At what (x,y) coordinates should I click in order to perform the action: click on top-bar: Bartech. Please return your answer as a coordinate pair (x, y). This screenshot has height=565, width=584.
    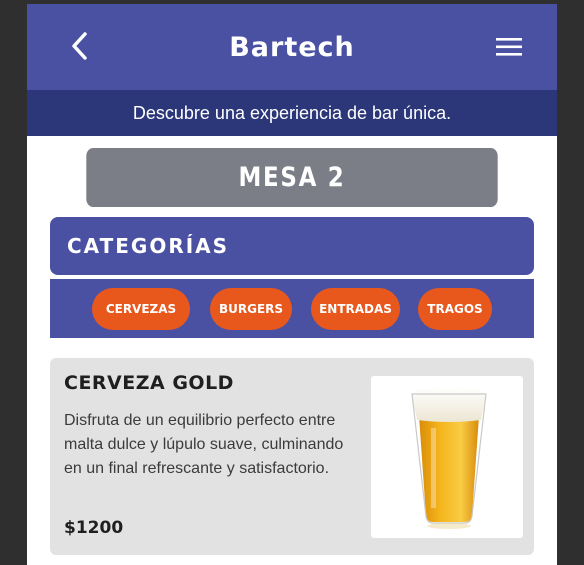
    Looking at the image, I should click on (292, 47).